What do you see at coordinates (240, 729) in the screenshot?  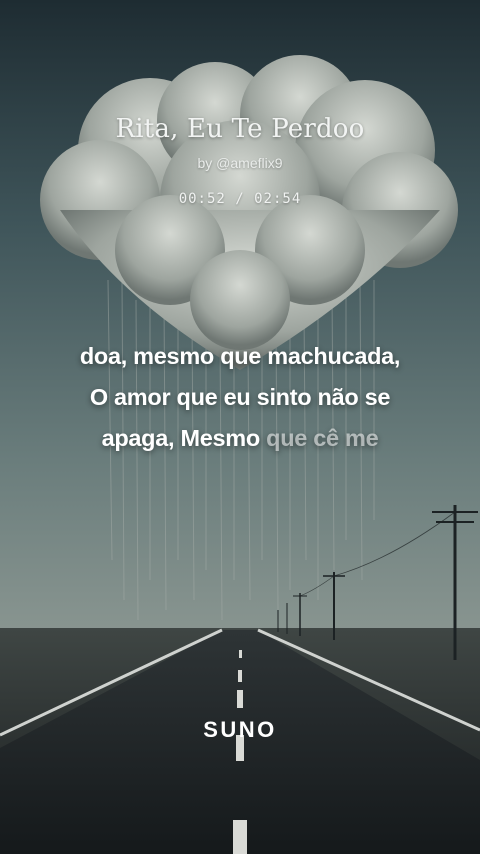 I see `suno-logo: SUNO` at bounding box center [240, 729].